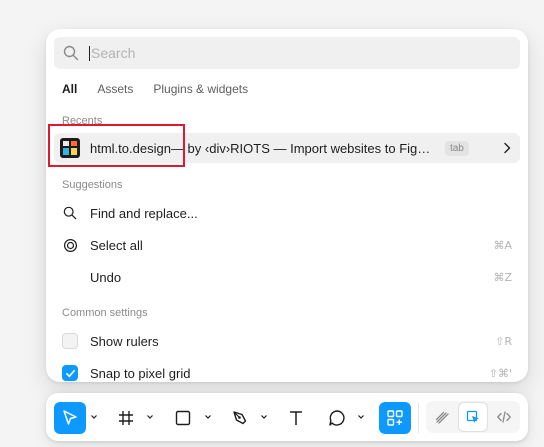 The image size is (544, 447). I want to click on pen-icon, so click(240, 418).